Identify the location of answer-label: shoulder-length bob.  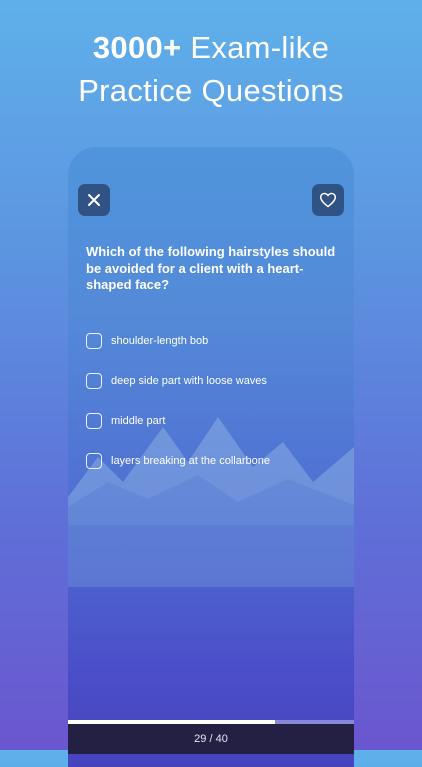
(160, 341).